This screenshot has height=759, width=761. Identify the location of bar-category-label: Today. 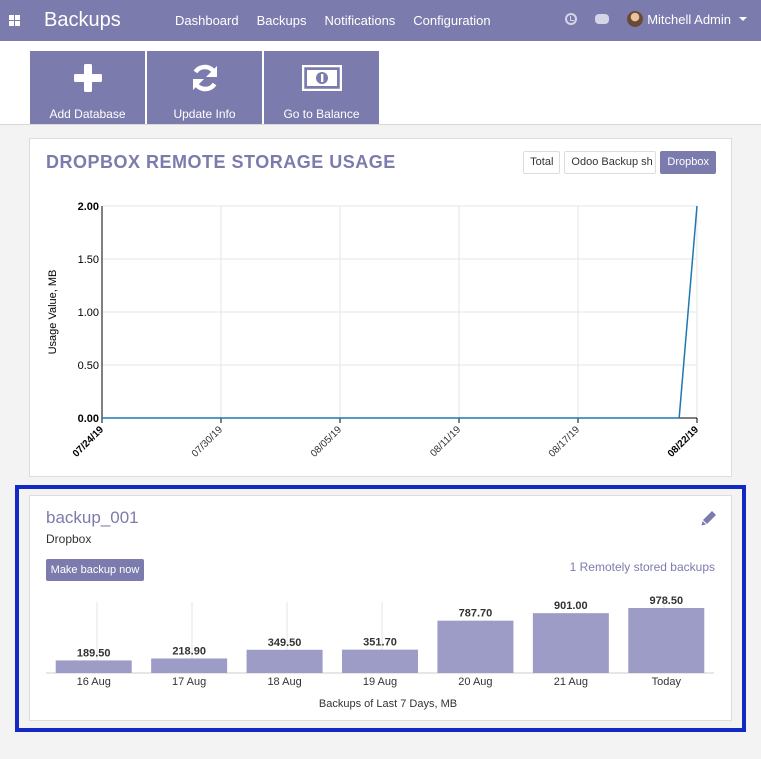
(667, 682).